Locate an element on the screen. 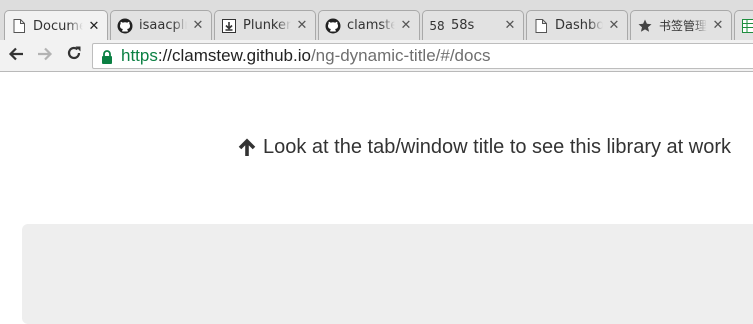  tab-title: Dashboard is located at coordinates (579, 25).